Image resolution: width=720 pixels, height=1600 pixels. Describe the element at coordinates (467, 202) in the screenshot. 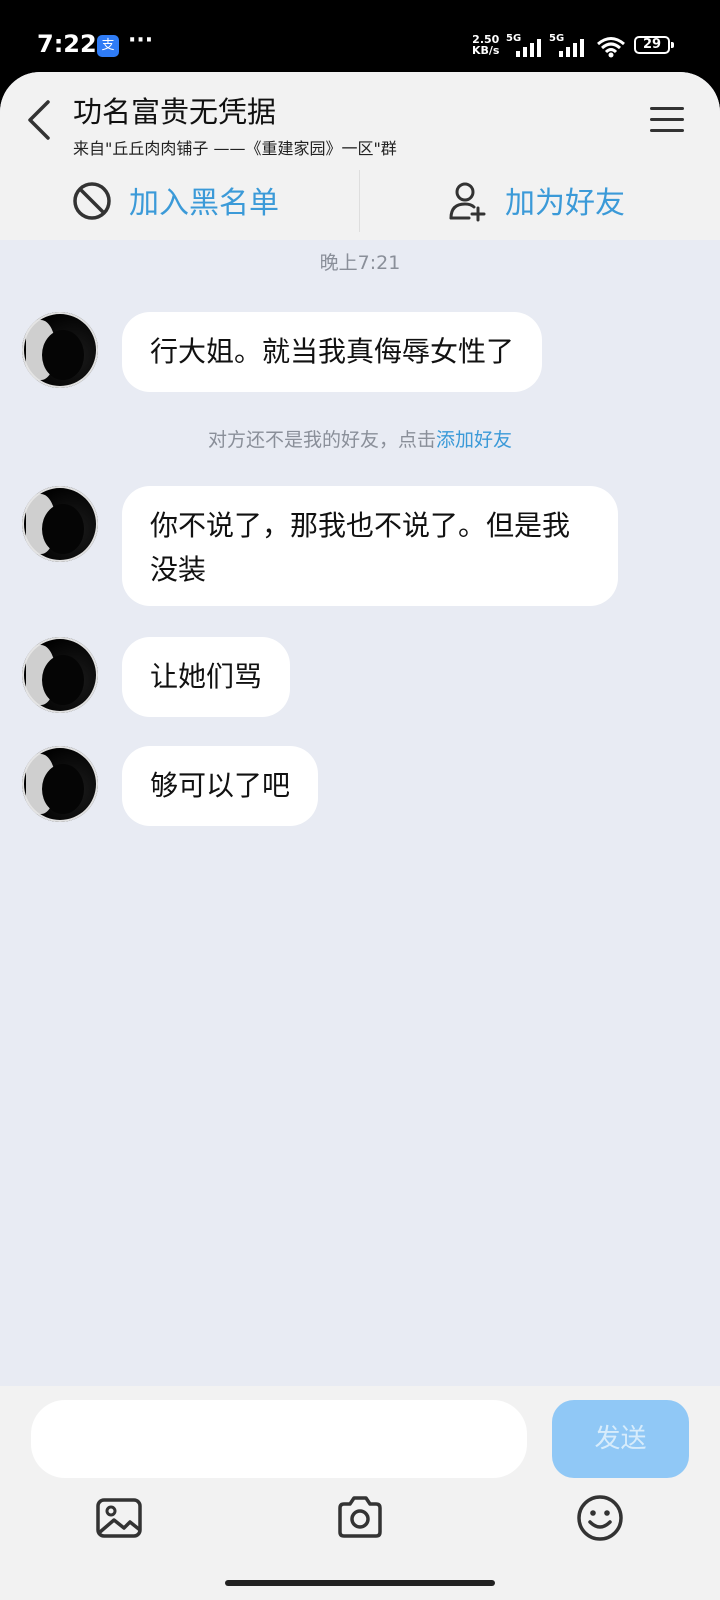

I see `add-friend-icon` at that location.